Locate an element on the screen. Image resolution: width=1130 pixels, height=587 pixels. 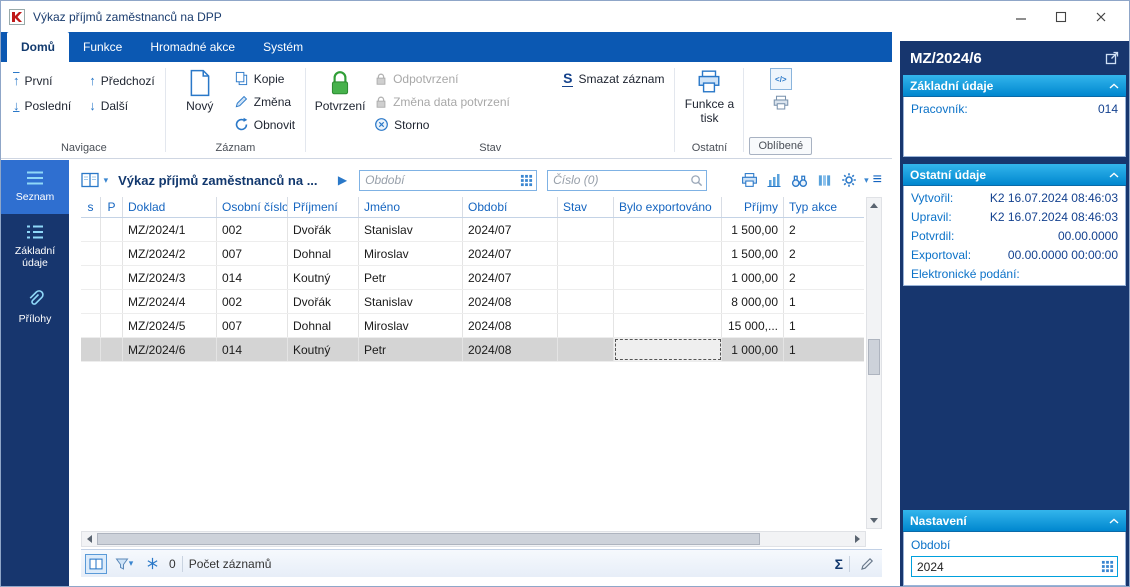
delete-record-button: S Smazat záznam is located at coordinates (613, 78).